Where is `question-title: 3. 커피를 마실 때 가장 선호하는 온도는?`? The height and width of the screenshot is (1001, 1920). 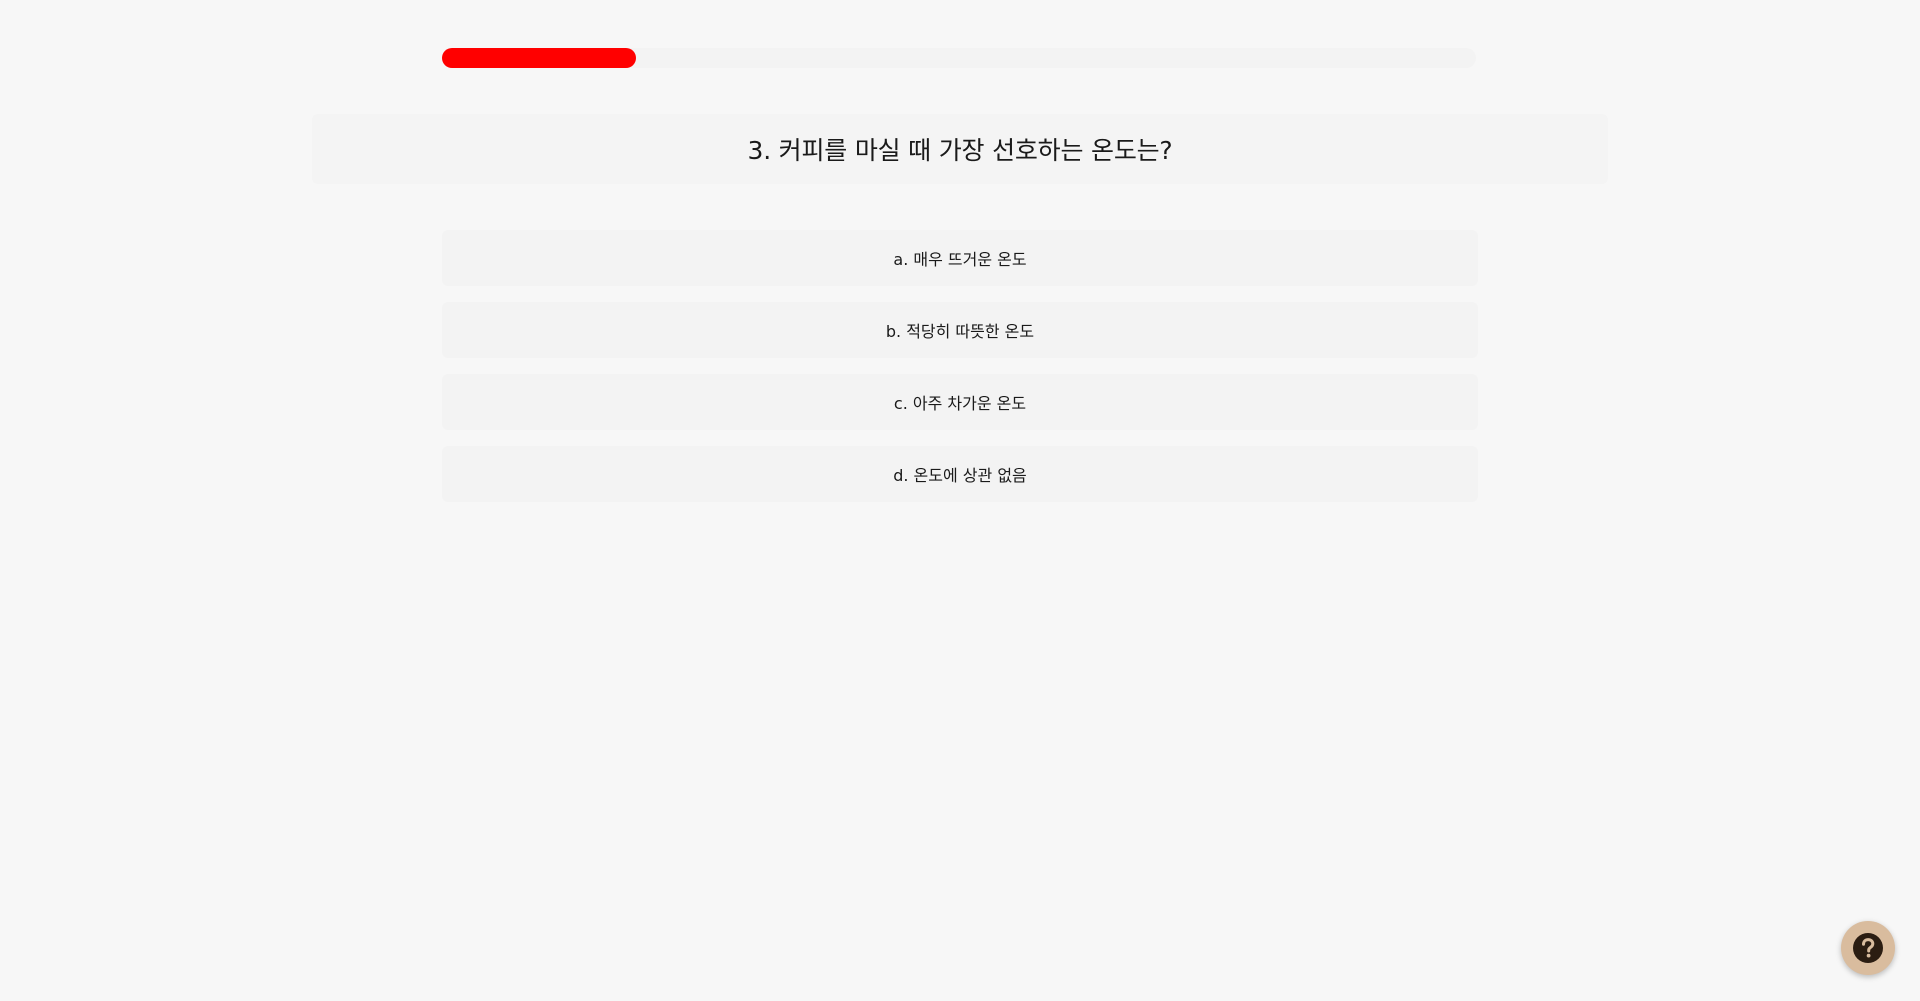 question-title: 3. 커피를 마실 때 가장 선호하는 온도는? is located at coordinates (960, 150).